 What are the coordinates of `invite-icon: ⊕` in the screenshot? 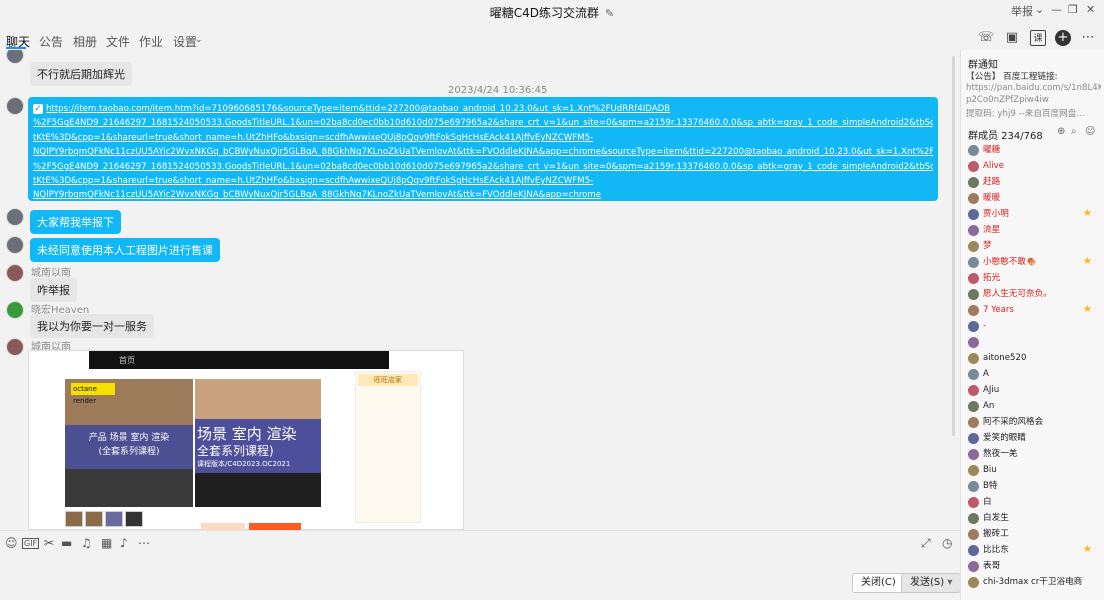 It's located at (1061, 131).